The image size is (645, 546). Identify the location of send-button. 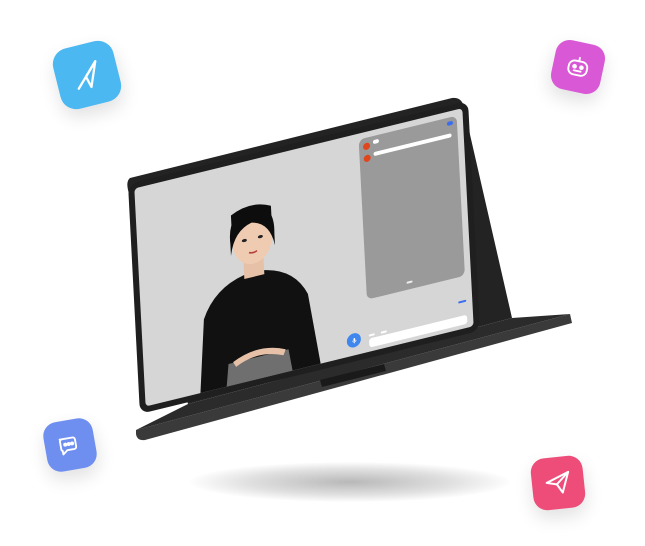
(462, 301).